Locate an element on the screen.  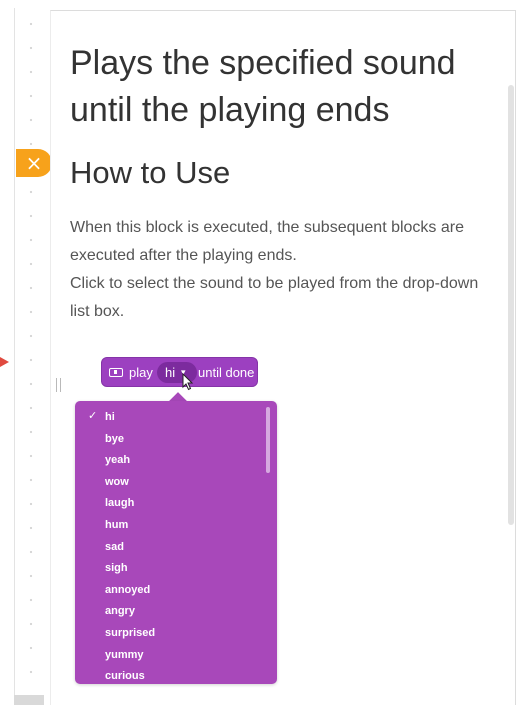
dropdown-item-curious: curious is located at coordinates (125, 675).